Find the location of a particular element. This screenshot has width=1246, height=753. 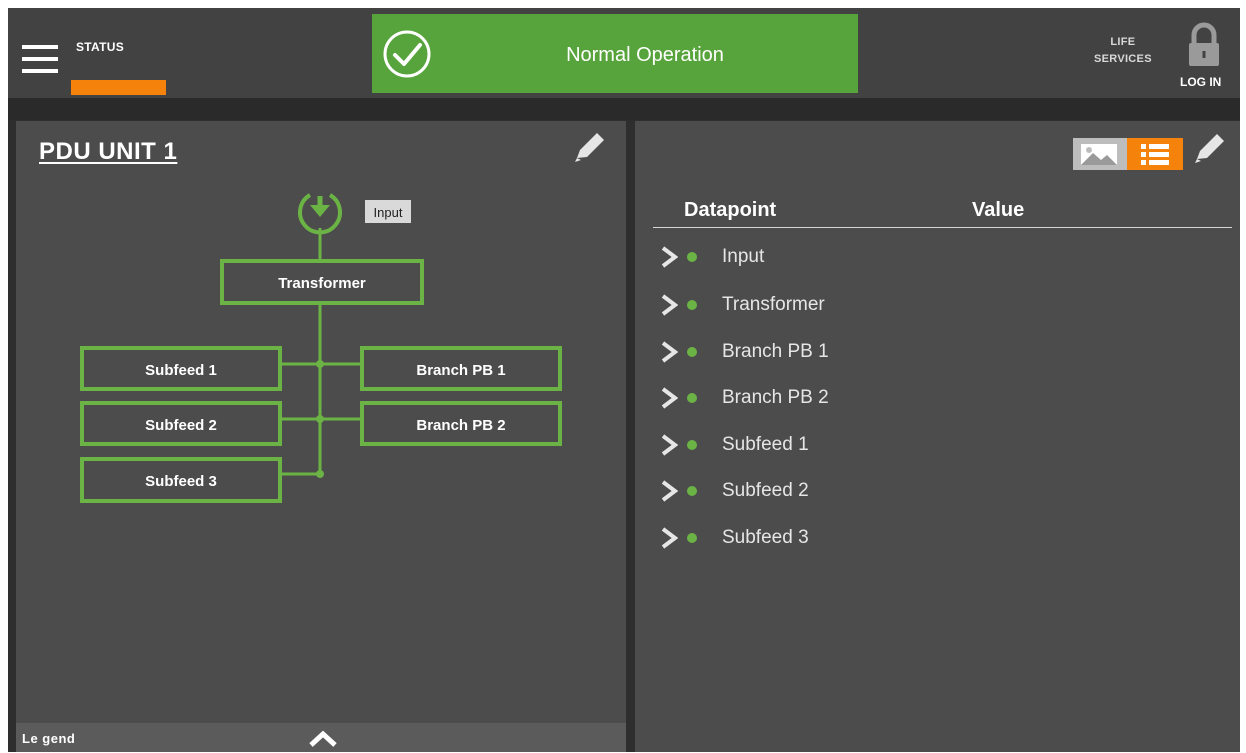

datapoint-label: Subfeed 3 is located at coordinates (765, 537).